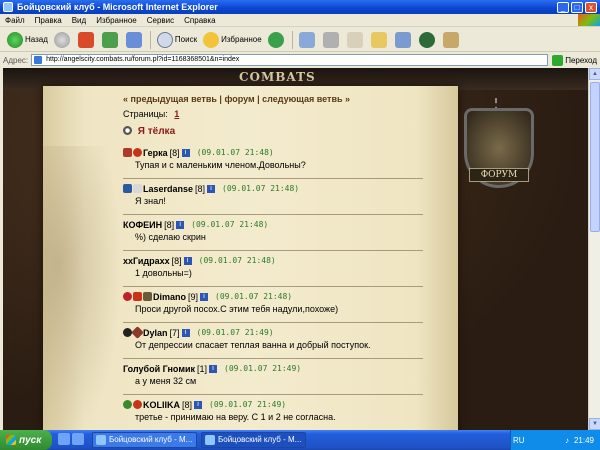 The width and height of the screenshot is (600, 450). What do you see at coordinates (235, 332) in the screenshot?
I see `post-time: (09.01.07 21:49)` at bounding box center [235, 332].